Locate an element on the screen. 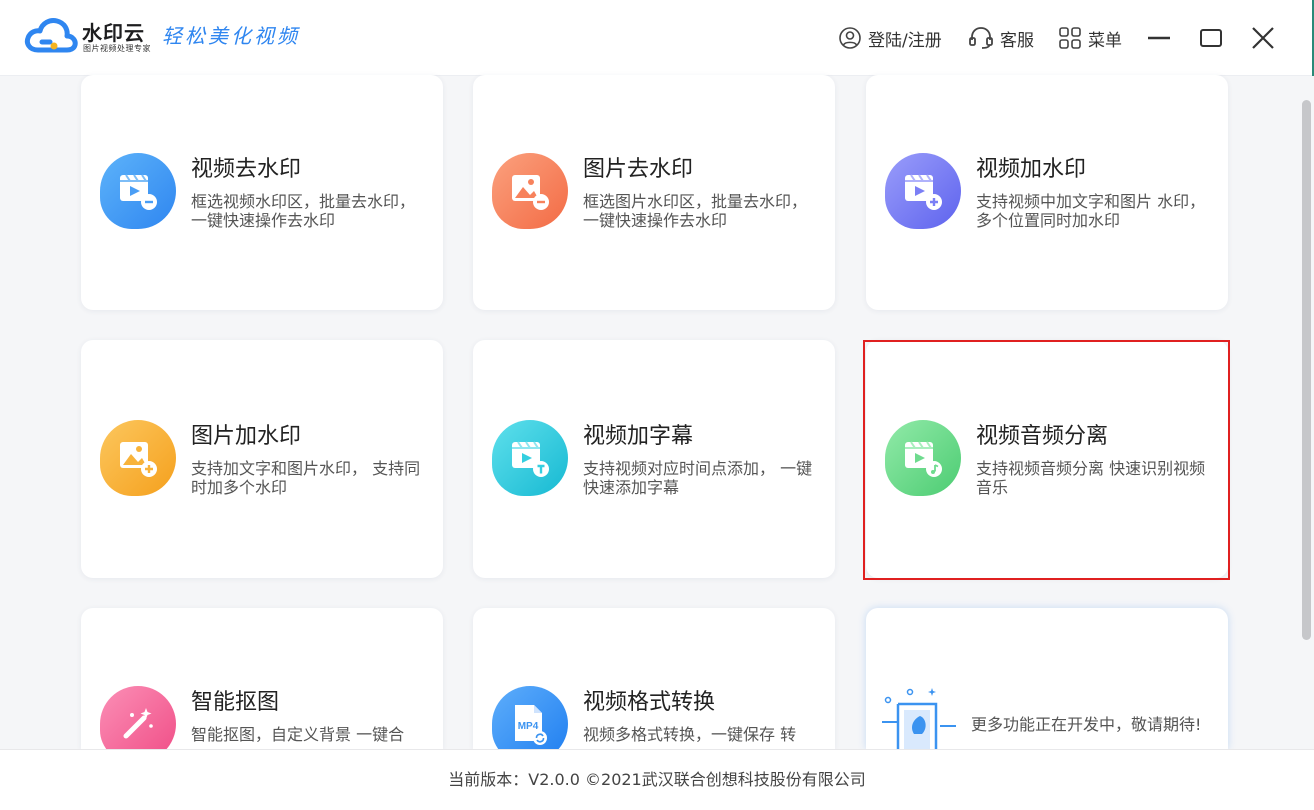 The image size is (1314, 810). menu-button: 菜单 is located at coordinates (1090, 38).